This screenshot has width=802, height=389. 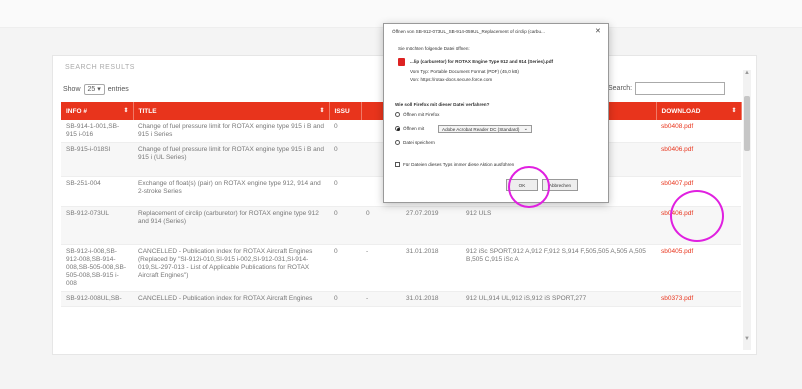 What do you see at coordinates (342, 111) in the screenshot?
I see `column-header-label: ISSU` at bounding box center [342, 111].